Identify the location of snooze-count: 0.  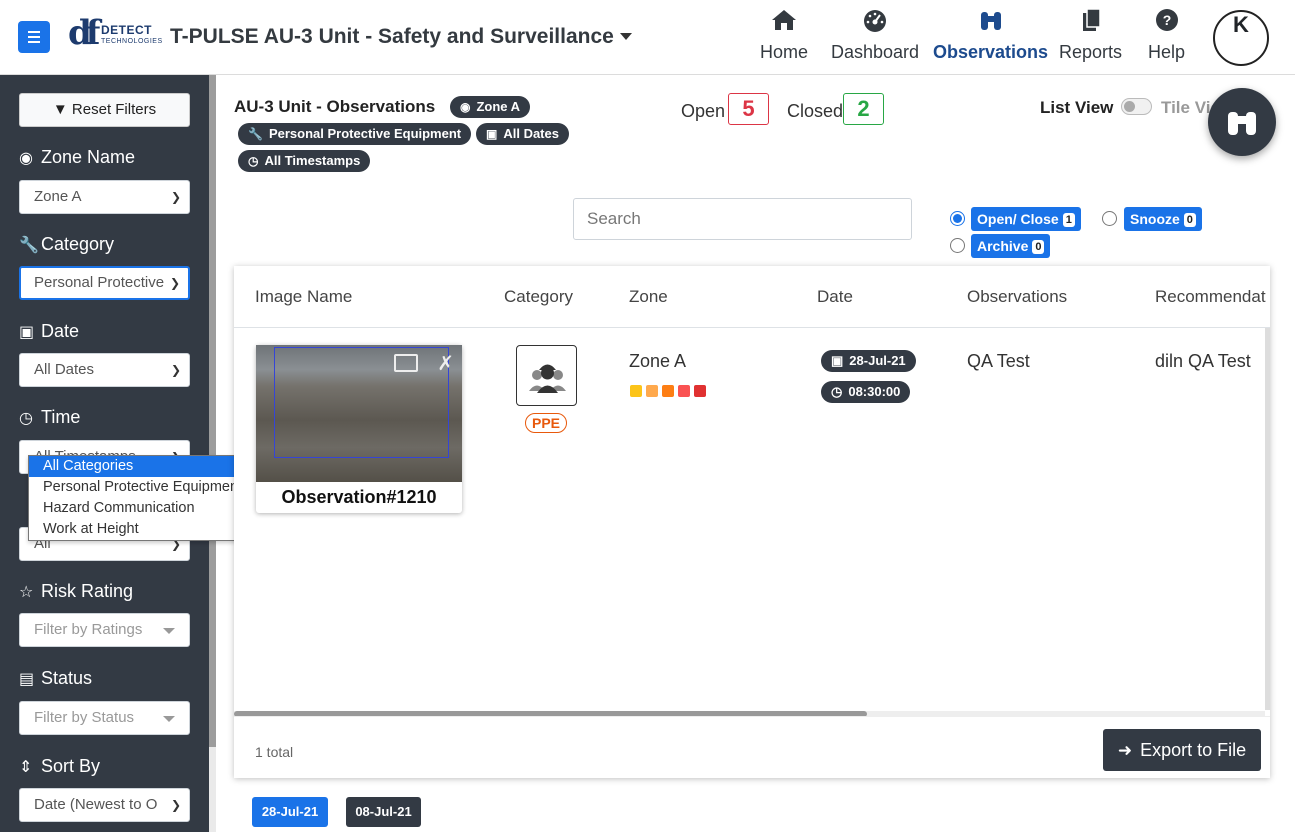
(1189, 220).